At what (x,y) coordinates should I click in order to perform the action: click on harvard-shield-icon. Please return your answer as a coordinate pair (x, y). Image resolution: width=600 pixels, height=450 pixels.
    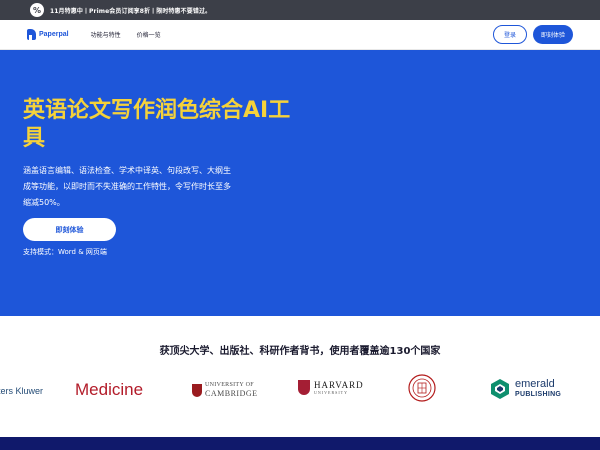
    Looking at the image, I should click on (304, 387).